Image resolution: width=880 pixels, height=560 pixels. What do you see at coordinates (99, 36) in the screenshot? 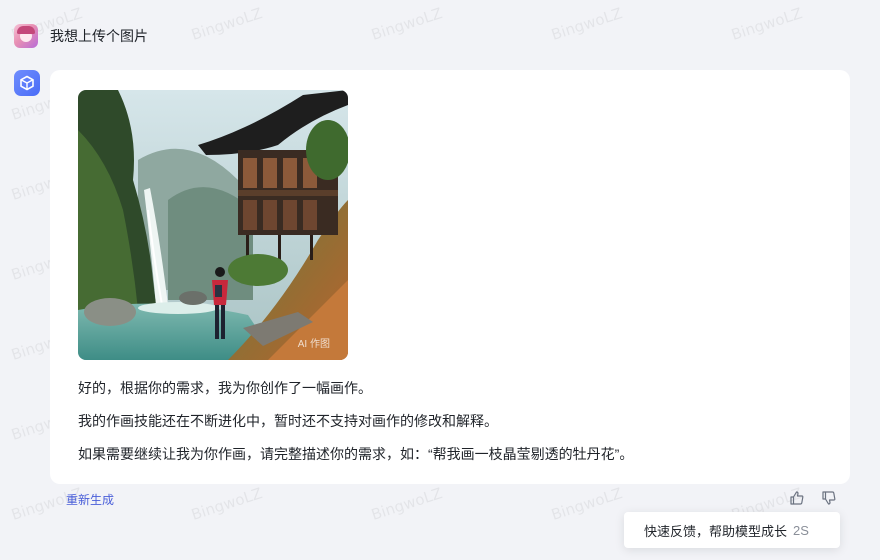
I see `user-message-text: 我想上传个图片` at bounding box center [99, 36].